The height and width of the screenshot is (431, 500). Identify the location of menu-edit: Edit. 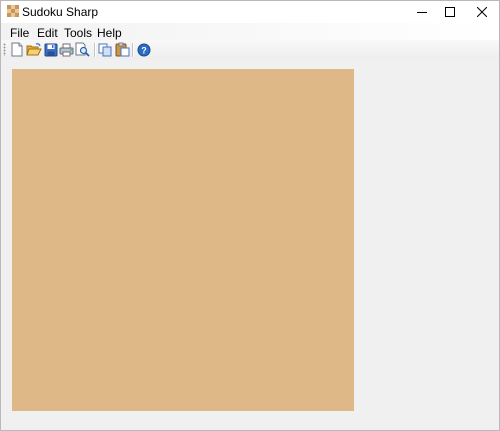
(47, 33).